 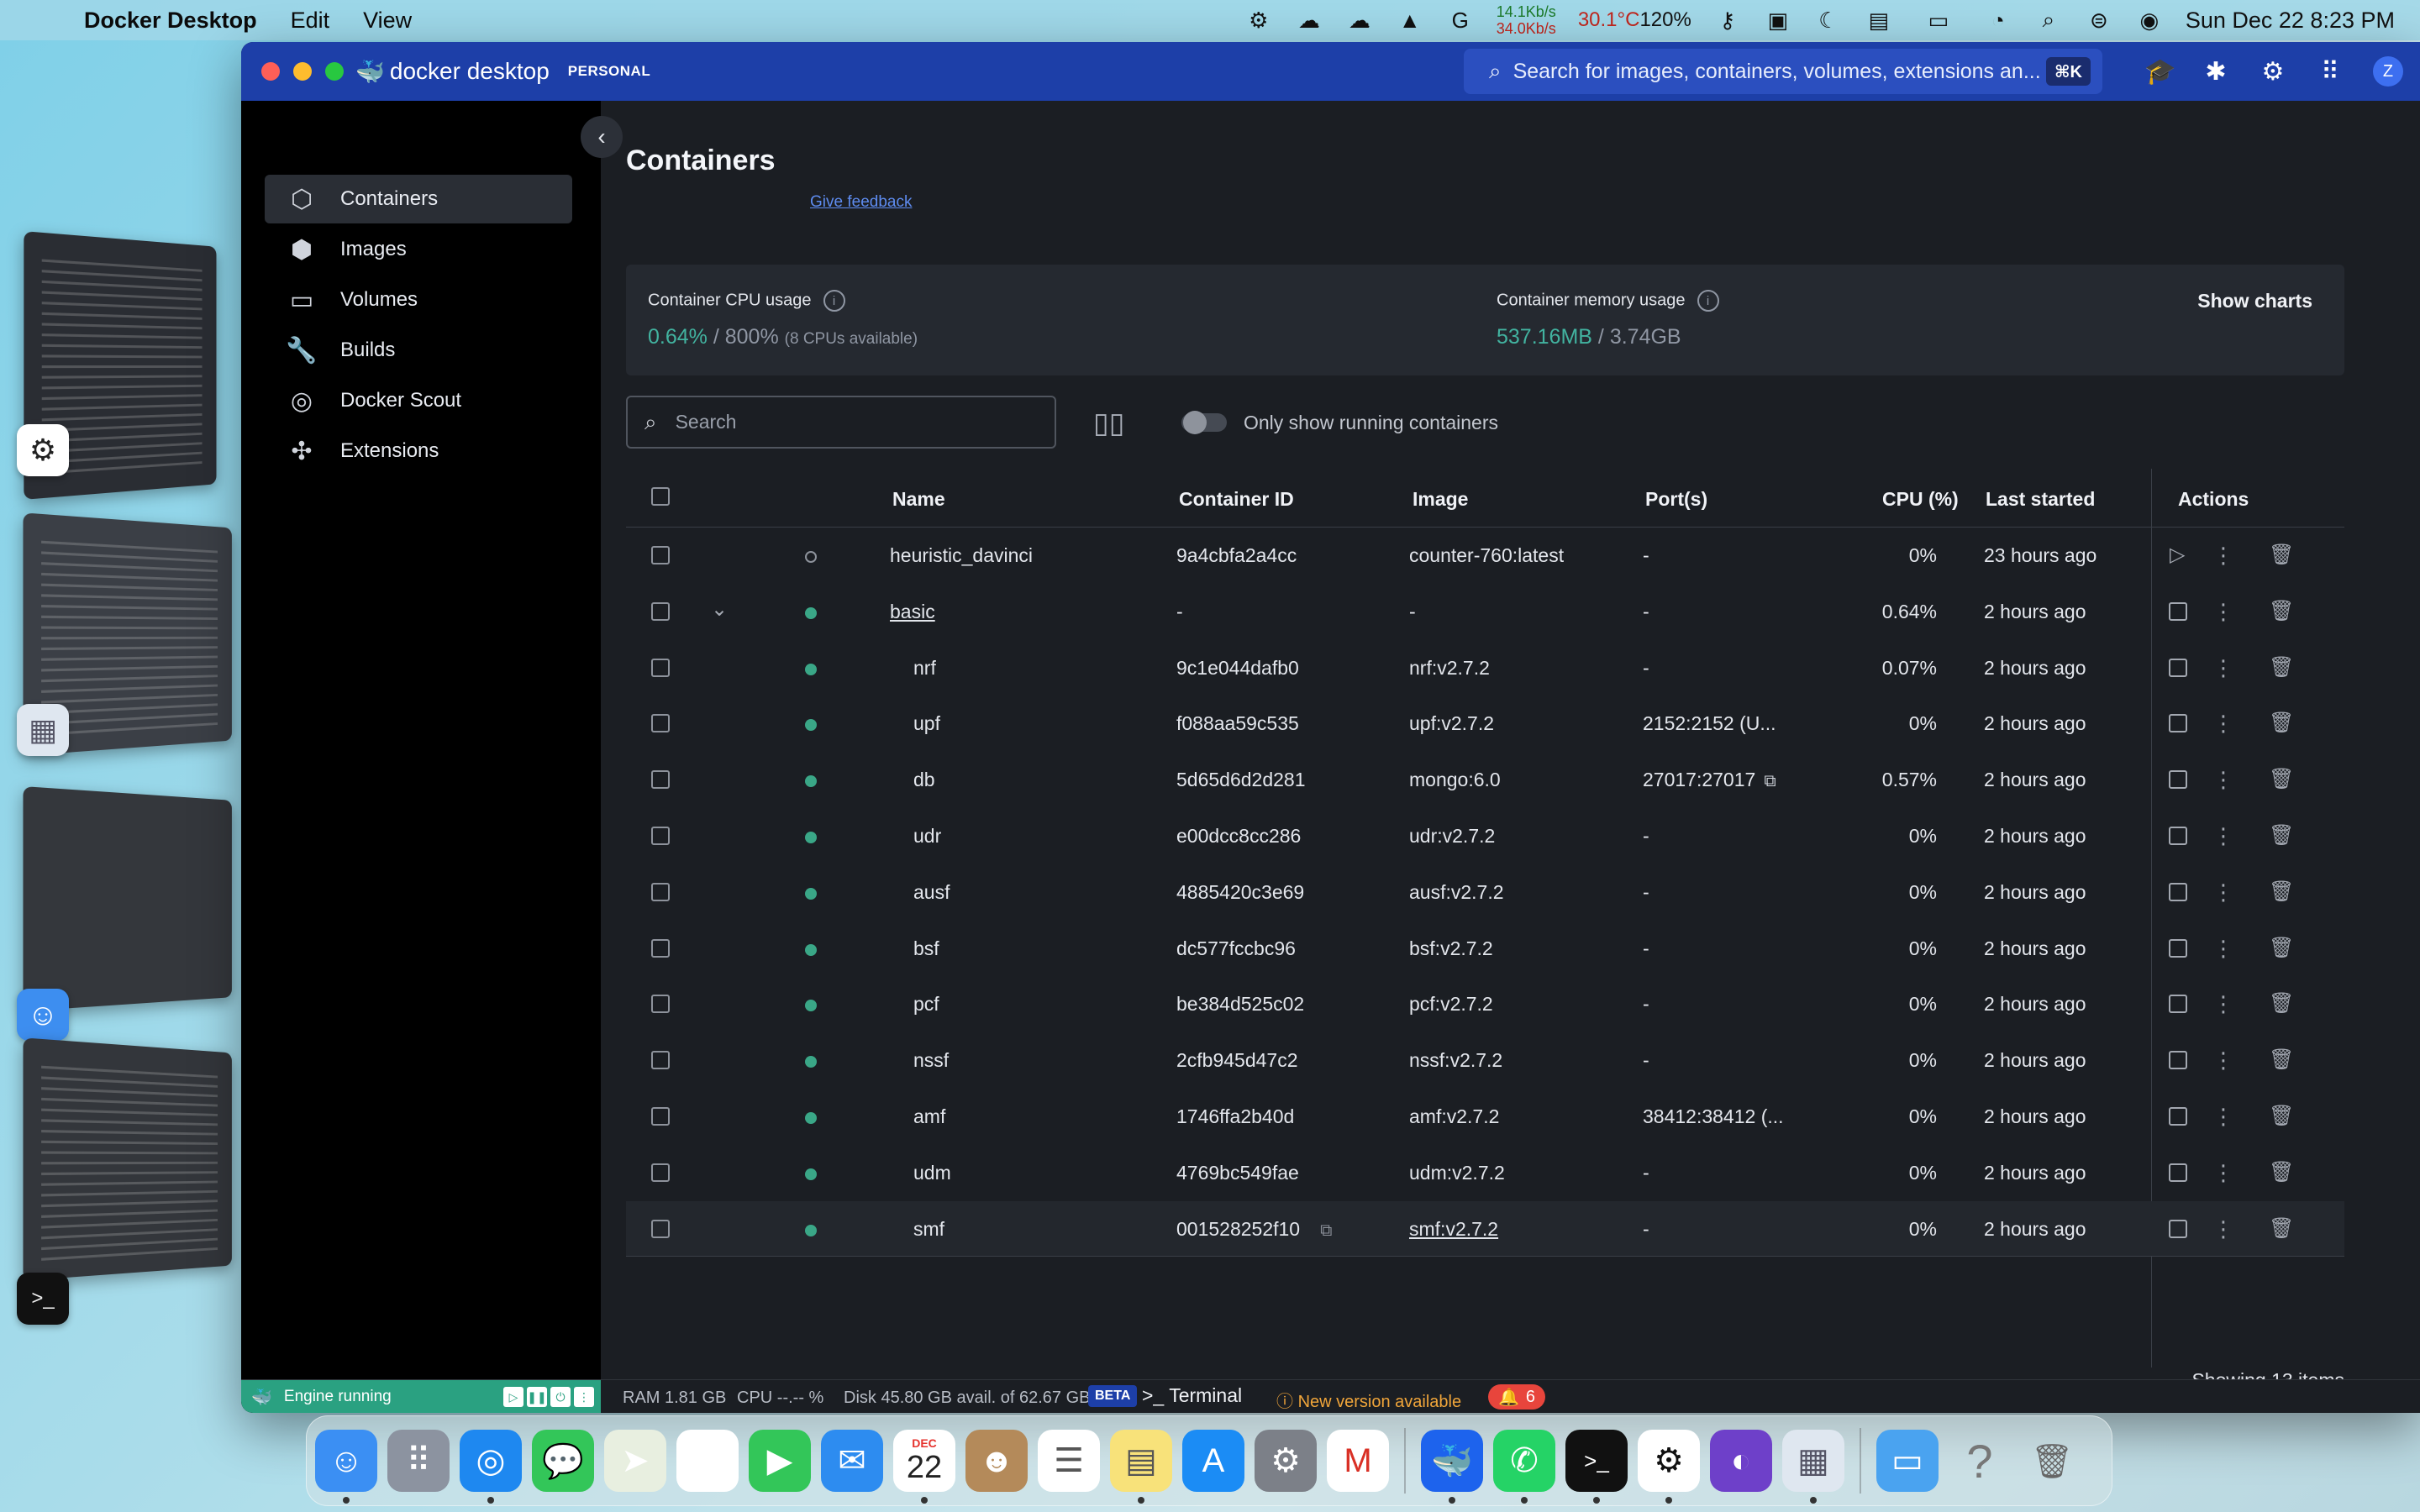 I want to click on notes-dock-icon: ▤, so click(x=1141, y=1467).